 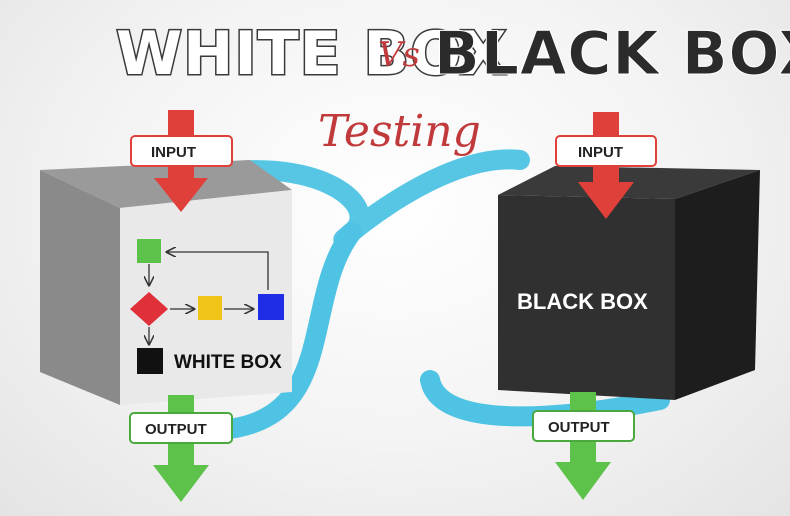 I want to click on black-box-output-tag: OUTPUT, so click(x=583, y=426).